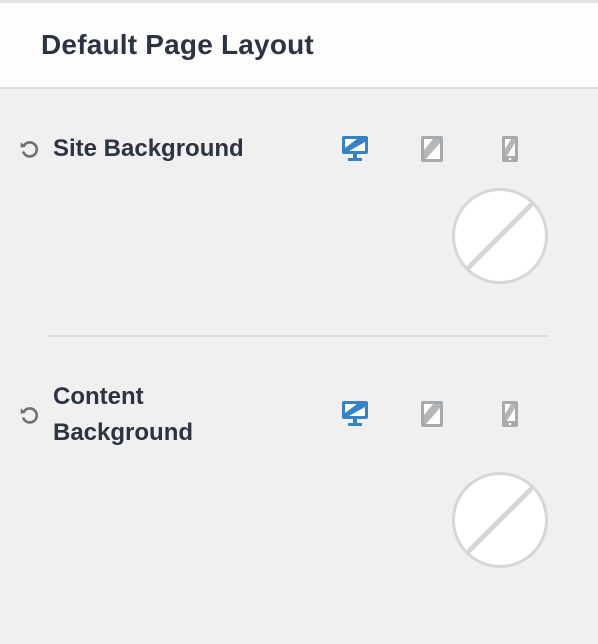 This screenshot has width=598, height=644. Describe the element at coordinates (30, 415) in the screenshot. I see `reset-icon` at that location.